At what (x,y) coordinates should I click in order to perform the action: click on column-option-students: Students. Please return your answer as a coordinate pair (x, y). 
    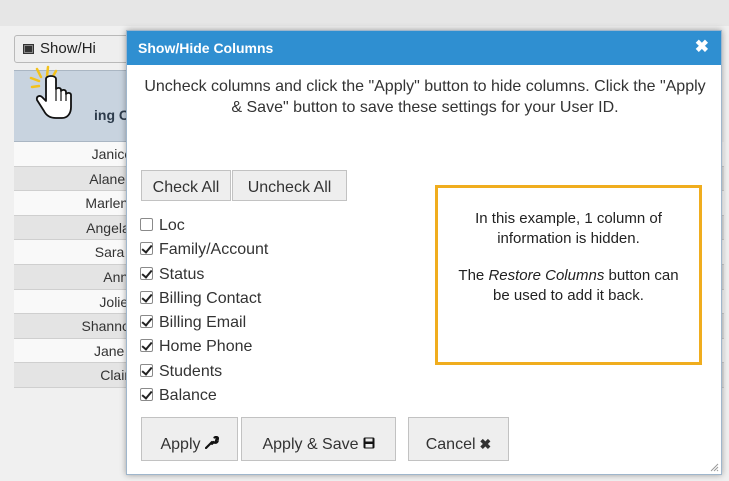
    Looking at the image, I should click on (204, 375).